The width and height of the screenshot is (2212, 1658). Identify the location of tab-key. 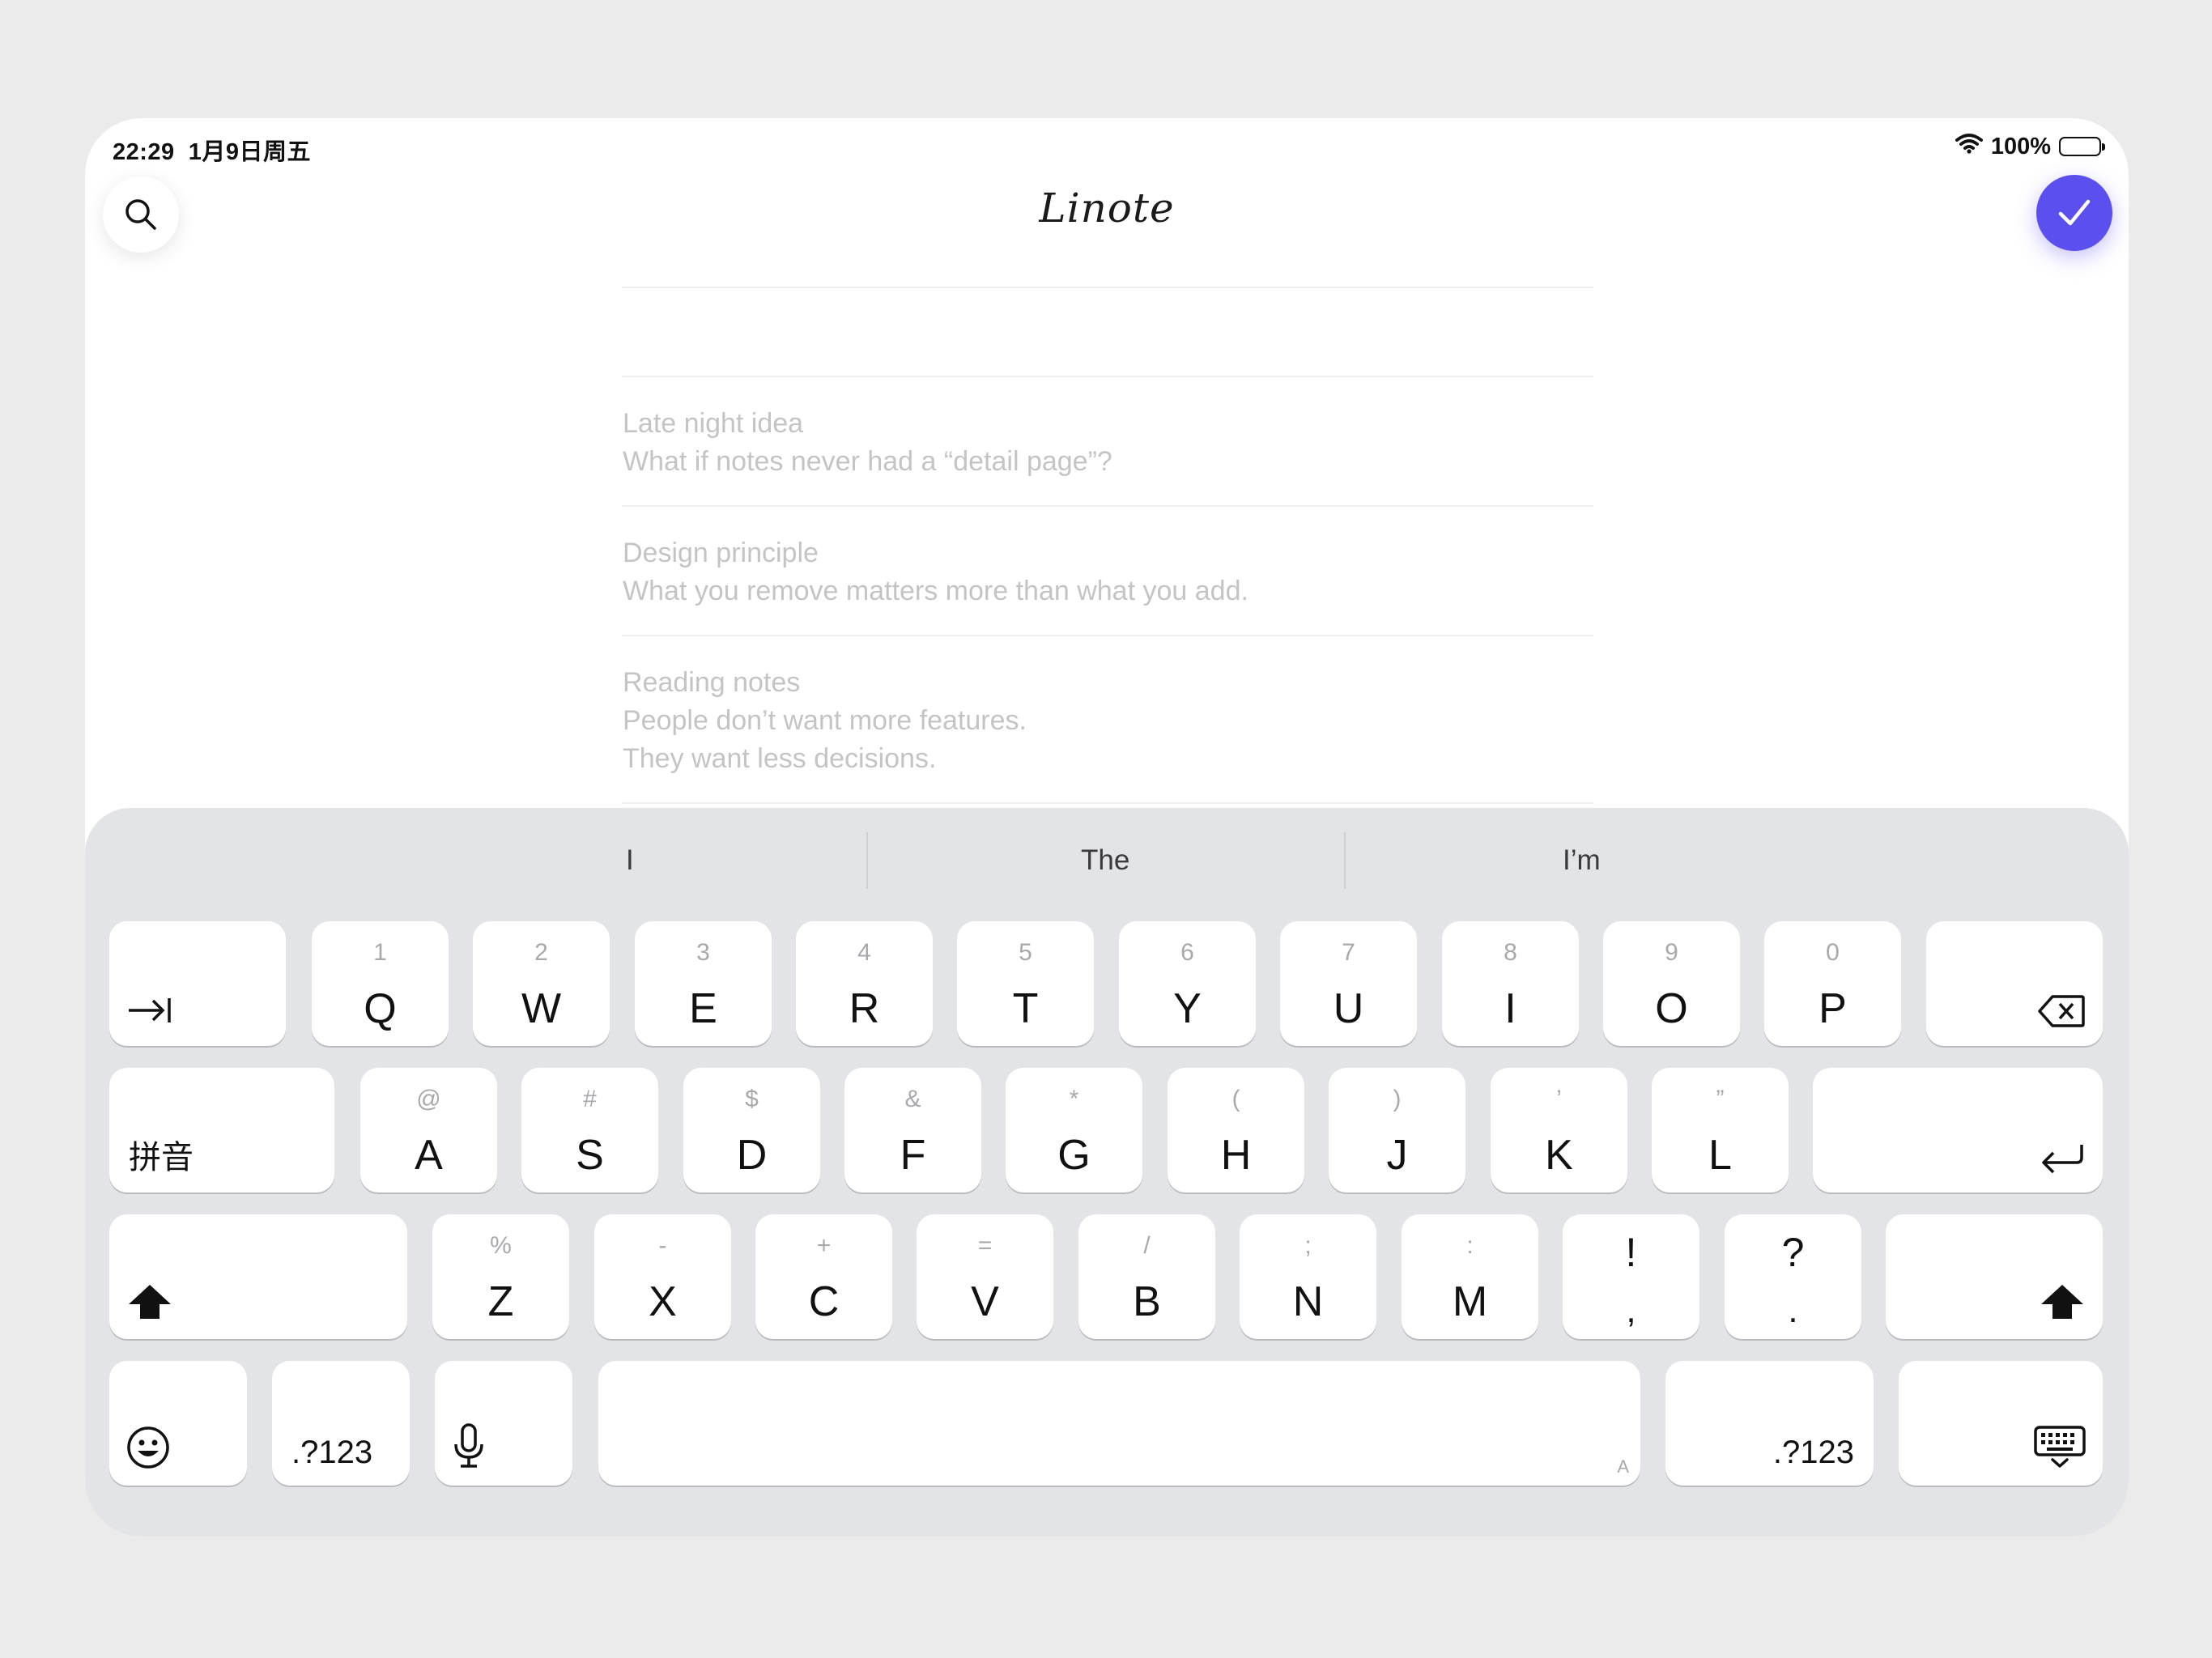
(198, 983).